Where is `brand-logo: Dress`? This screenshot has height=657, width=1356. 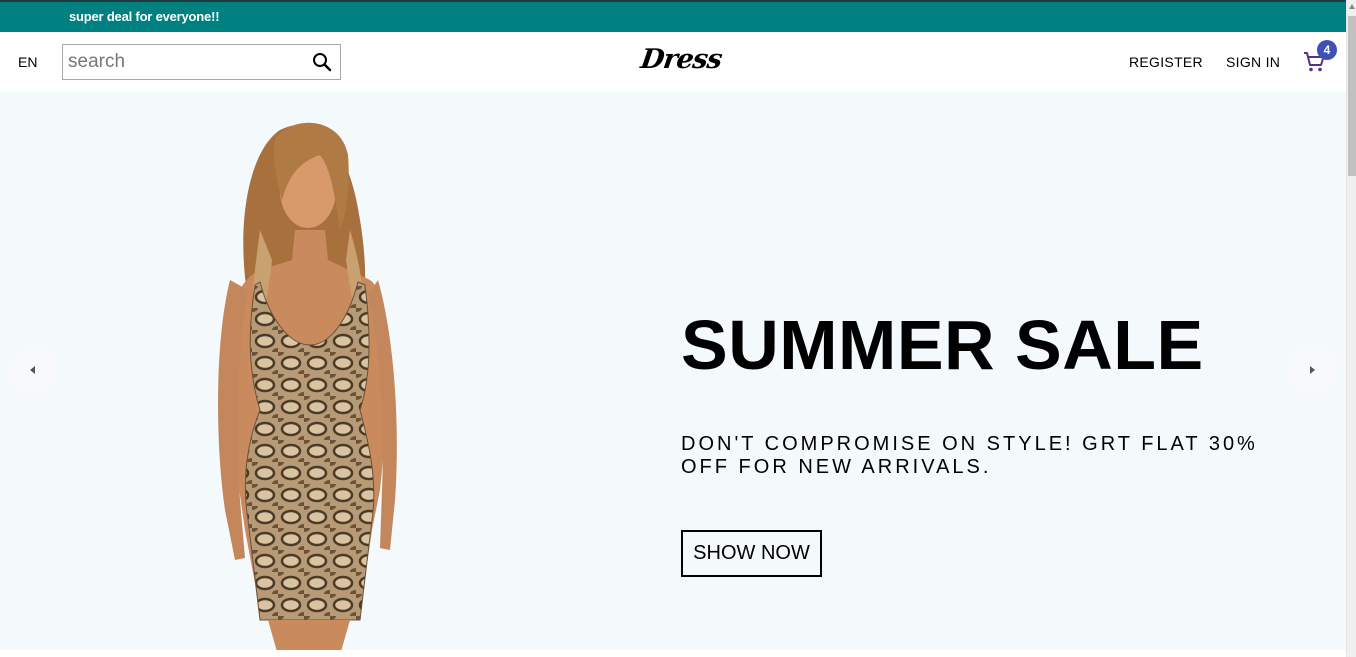 brand-logo: Dress is located at coordinates (681, 59).